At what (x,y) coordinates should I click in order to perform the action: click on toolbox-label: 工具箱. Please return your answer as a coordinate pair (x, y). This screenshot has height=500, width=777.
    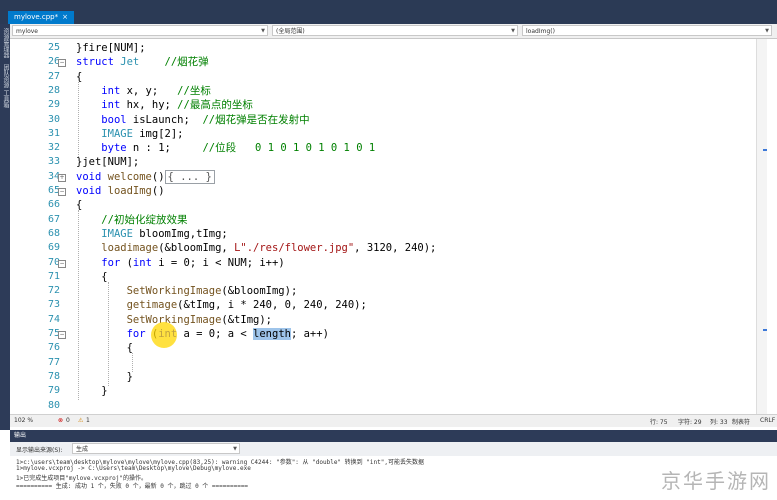
    Looking at the image, I should click on (5, 99).